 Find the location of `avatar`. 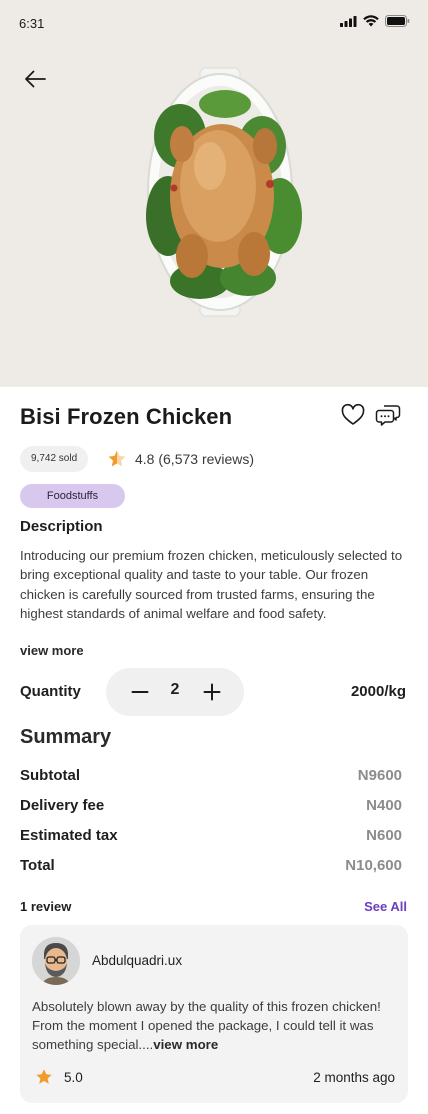

avatar is located at coordinates (56, 961).